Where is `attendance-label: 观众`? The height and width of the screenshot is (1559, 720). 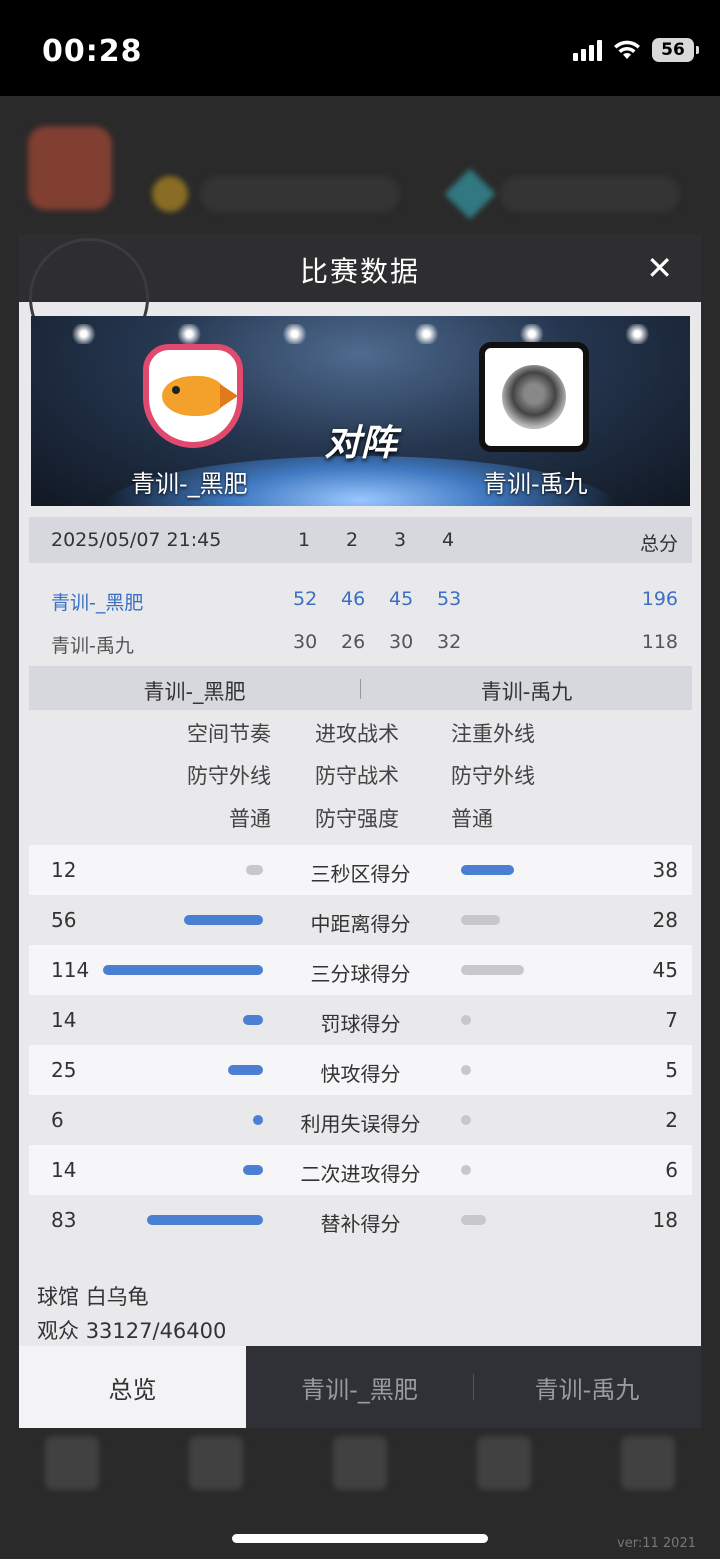 attendance-label: 观众 is located at coordinates (58, 1331).